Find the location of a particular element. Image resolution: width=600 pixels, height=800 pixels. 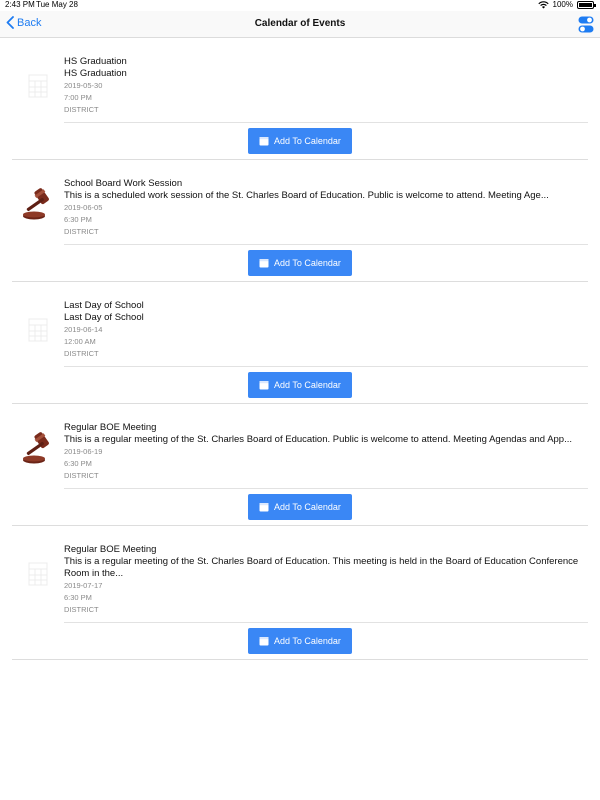

event-date: 2019-06-14 is located at coordinates (83, 329).